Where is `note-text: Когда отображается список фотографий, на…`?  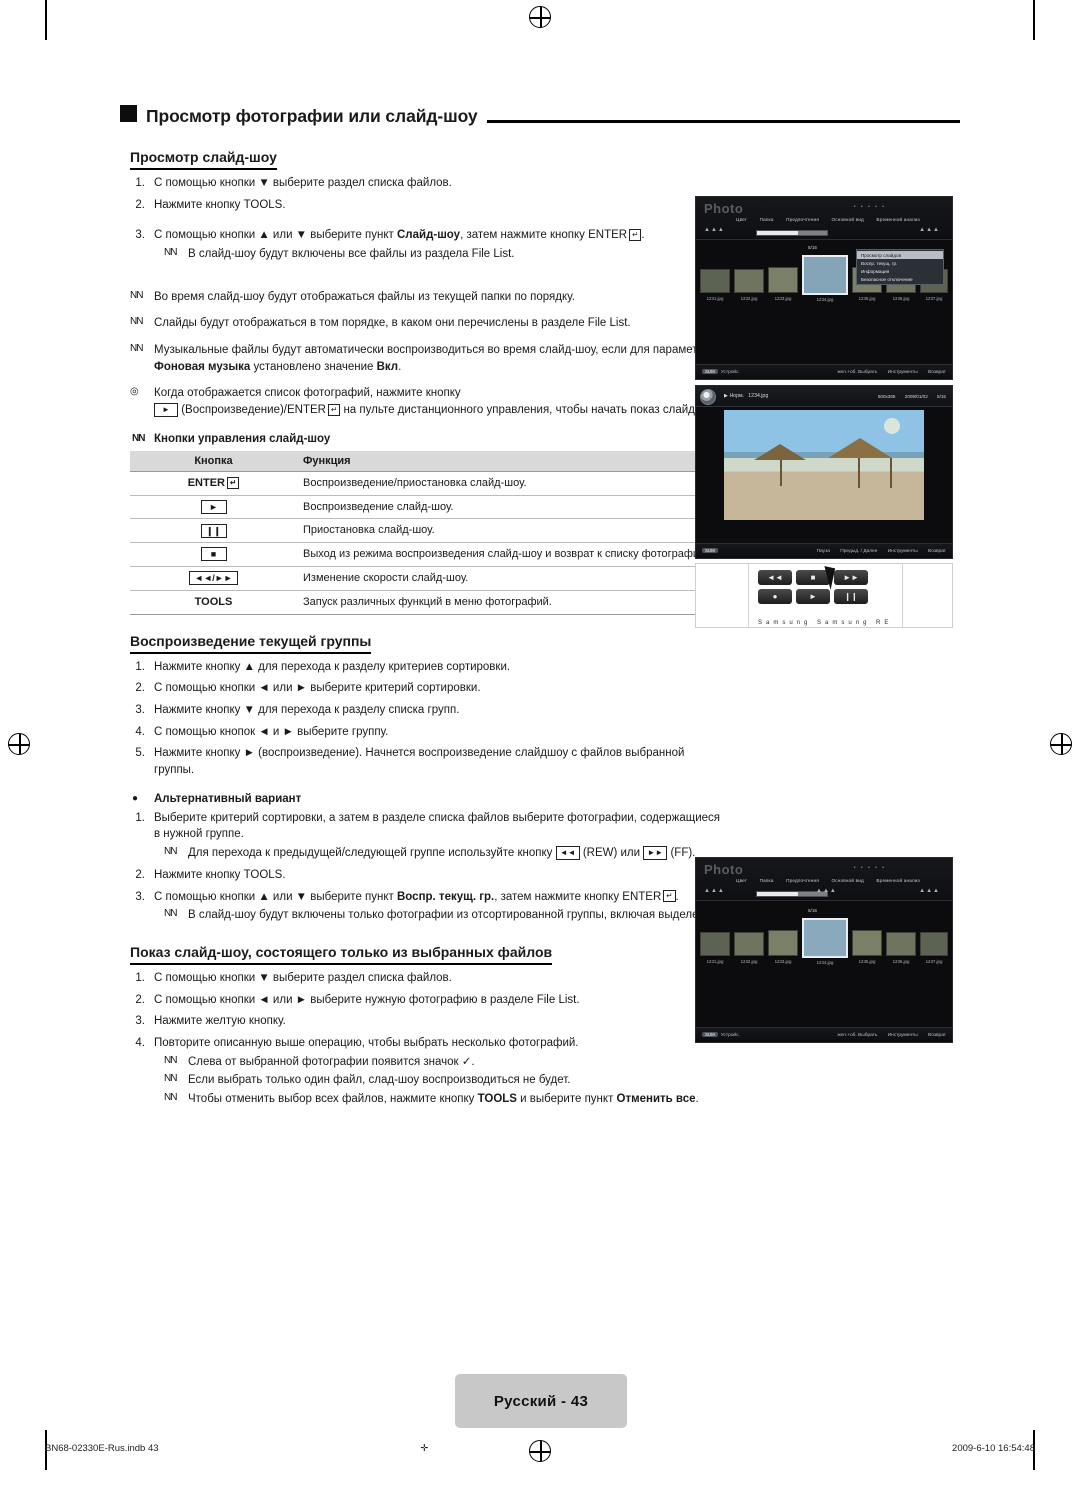 note-text: Когда отображается список фотографий, на… is located at coordinates (437, 401).